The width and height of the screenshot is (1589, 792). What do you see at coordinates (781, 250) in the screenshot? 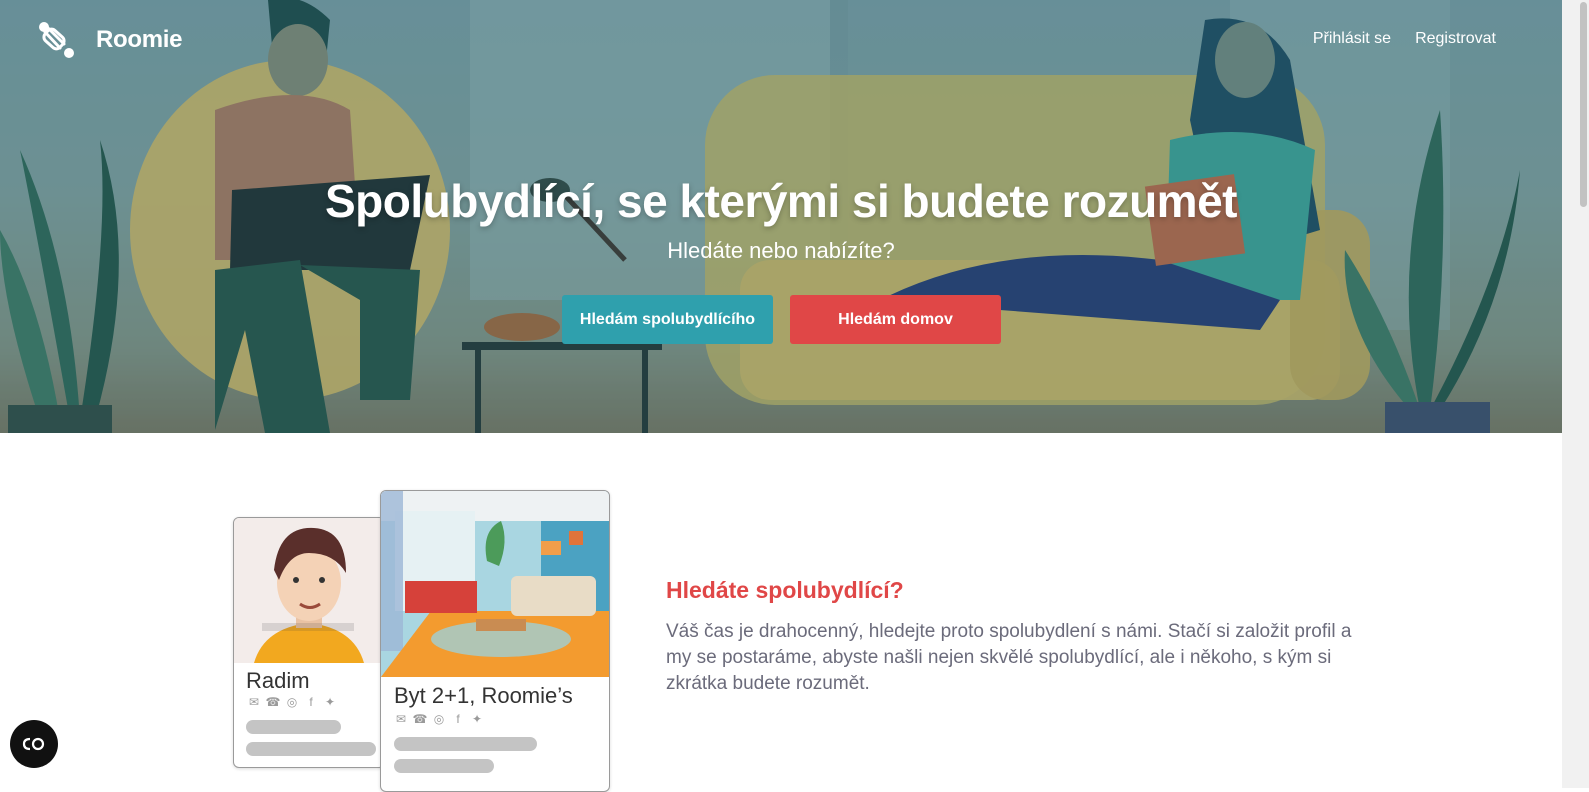
I see `hero-subtitle: Hledáte nebo nabízíte?` at bounding box center [781, 250].